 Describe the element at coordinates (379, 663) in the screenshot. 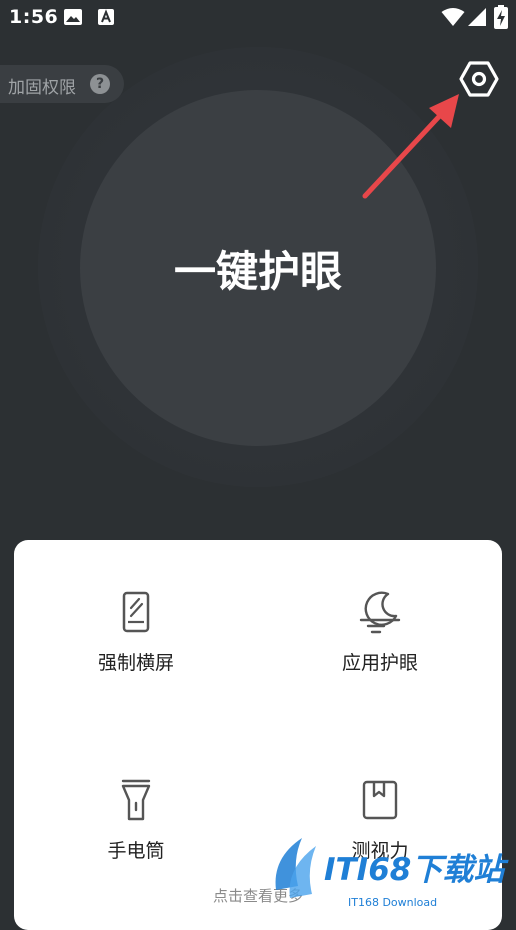

I see `feature-label: 应用护眼` at that location.